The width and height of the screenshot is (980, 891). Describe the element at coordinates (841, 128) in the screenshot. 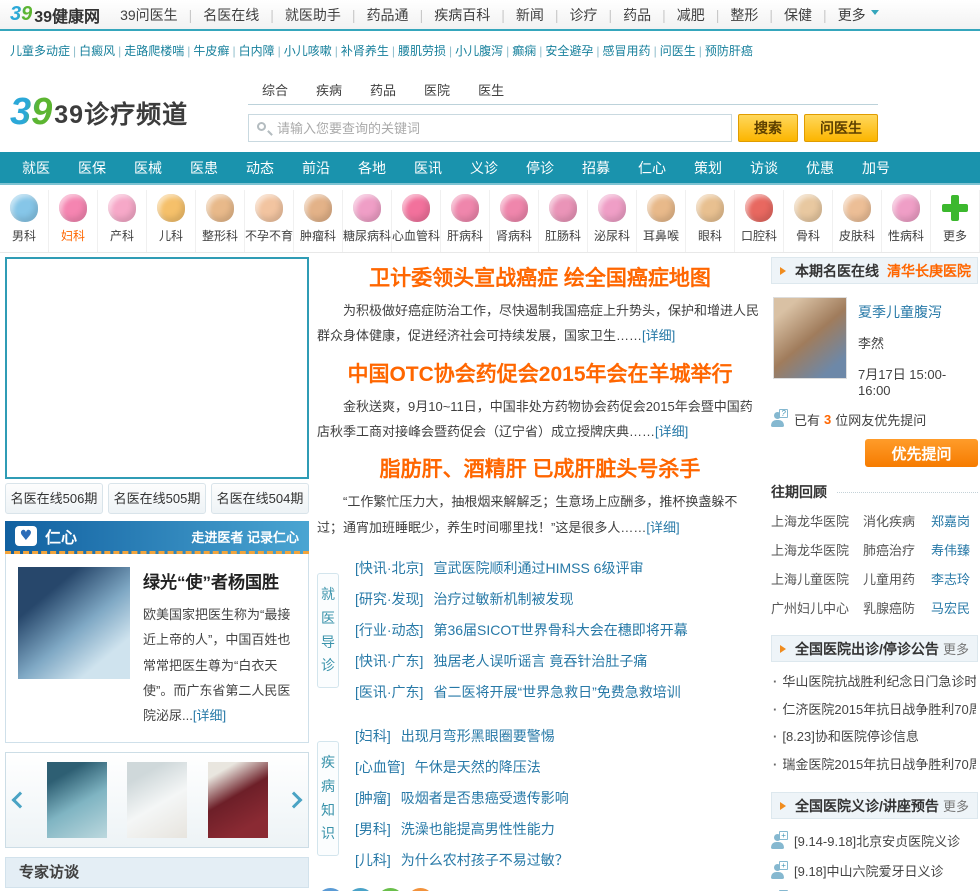

I see `ask-doctor-button: 问医生` at that location.